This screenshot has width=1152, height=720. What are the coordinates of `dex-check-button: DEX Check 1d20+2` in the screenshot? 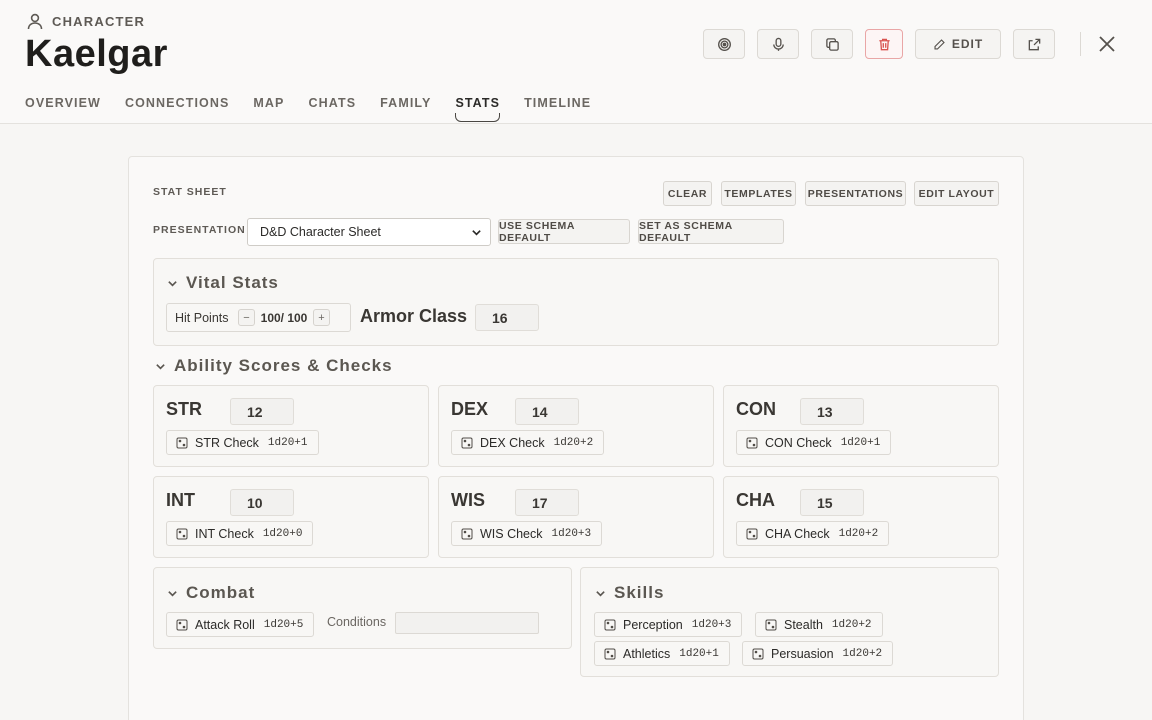 It's located at (528, 442).